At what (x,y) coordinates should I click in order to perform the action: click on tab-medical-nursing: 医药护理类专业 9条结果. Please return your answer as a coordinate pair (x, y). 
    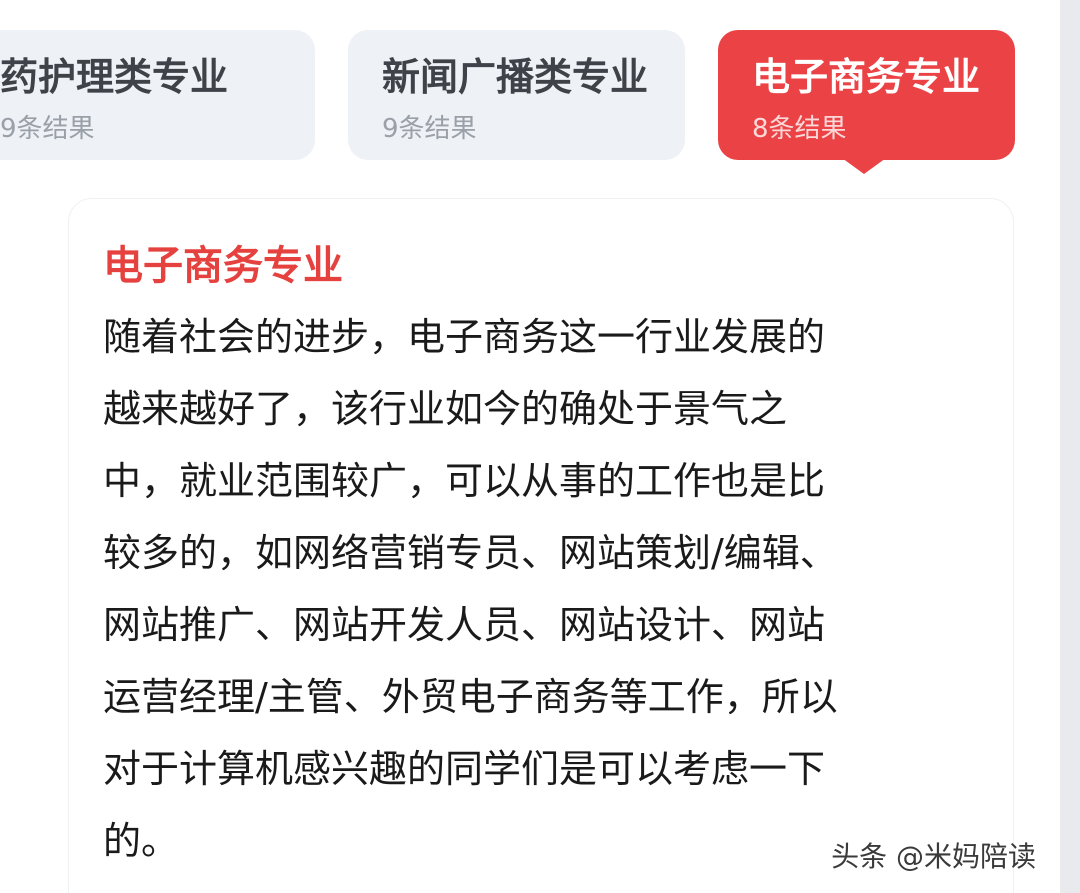
    Looking at the image, I should click on (157, 95).